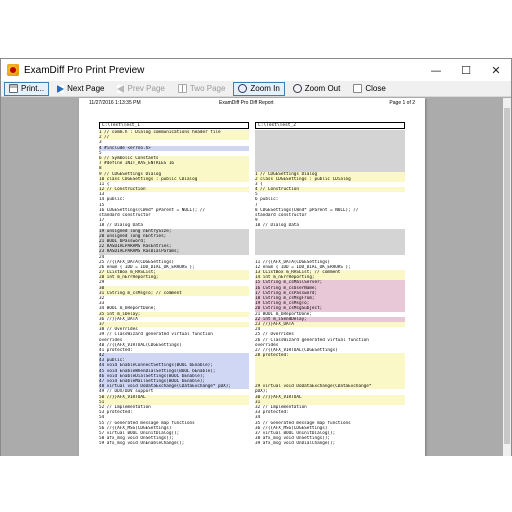 The width and height of the screenshot is (512, 512). What do you see at coordinates (297, 88) in the screenshot?
I see `zoom-out-icon` at bounding box center [297, 88].